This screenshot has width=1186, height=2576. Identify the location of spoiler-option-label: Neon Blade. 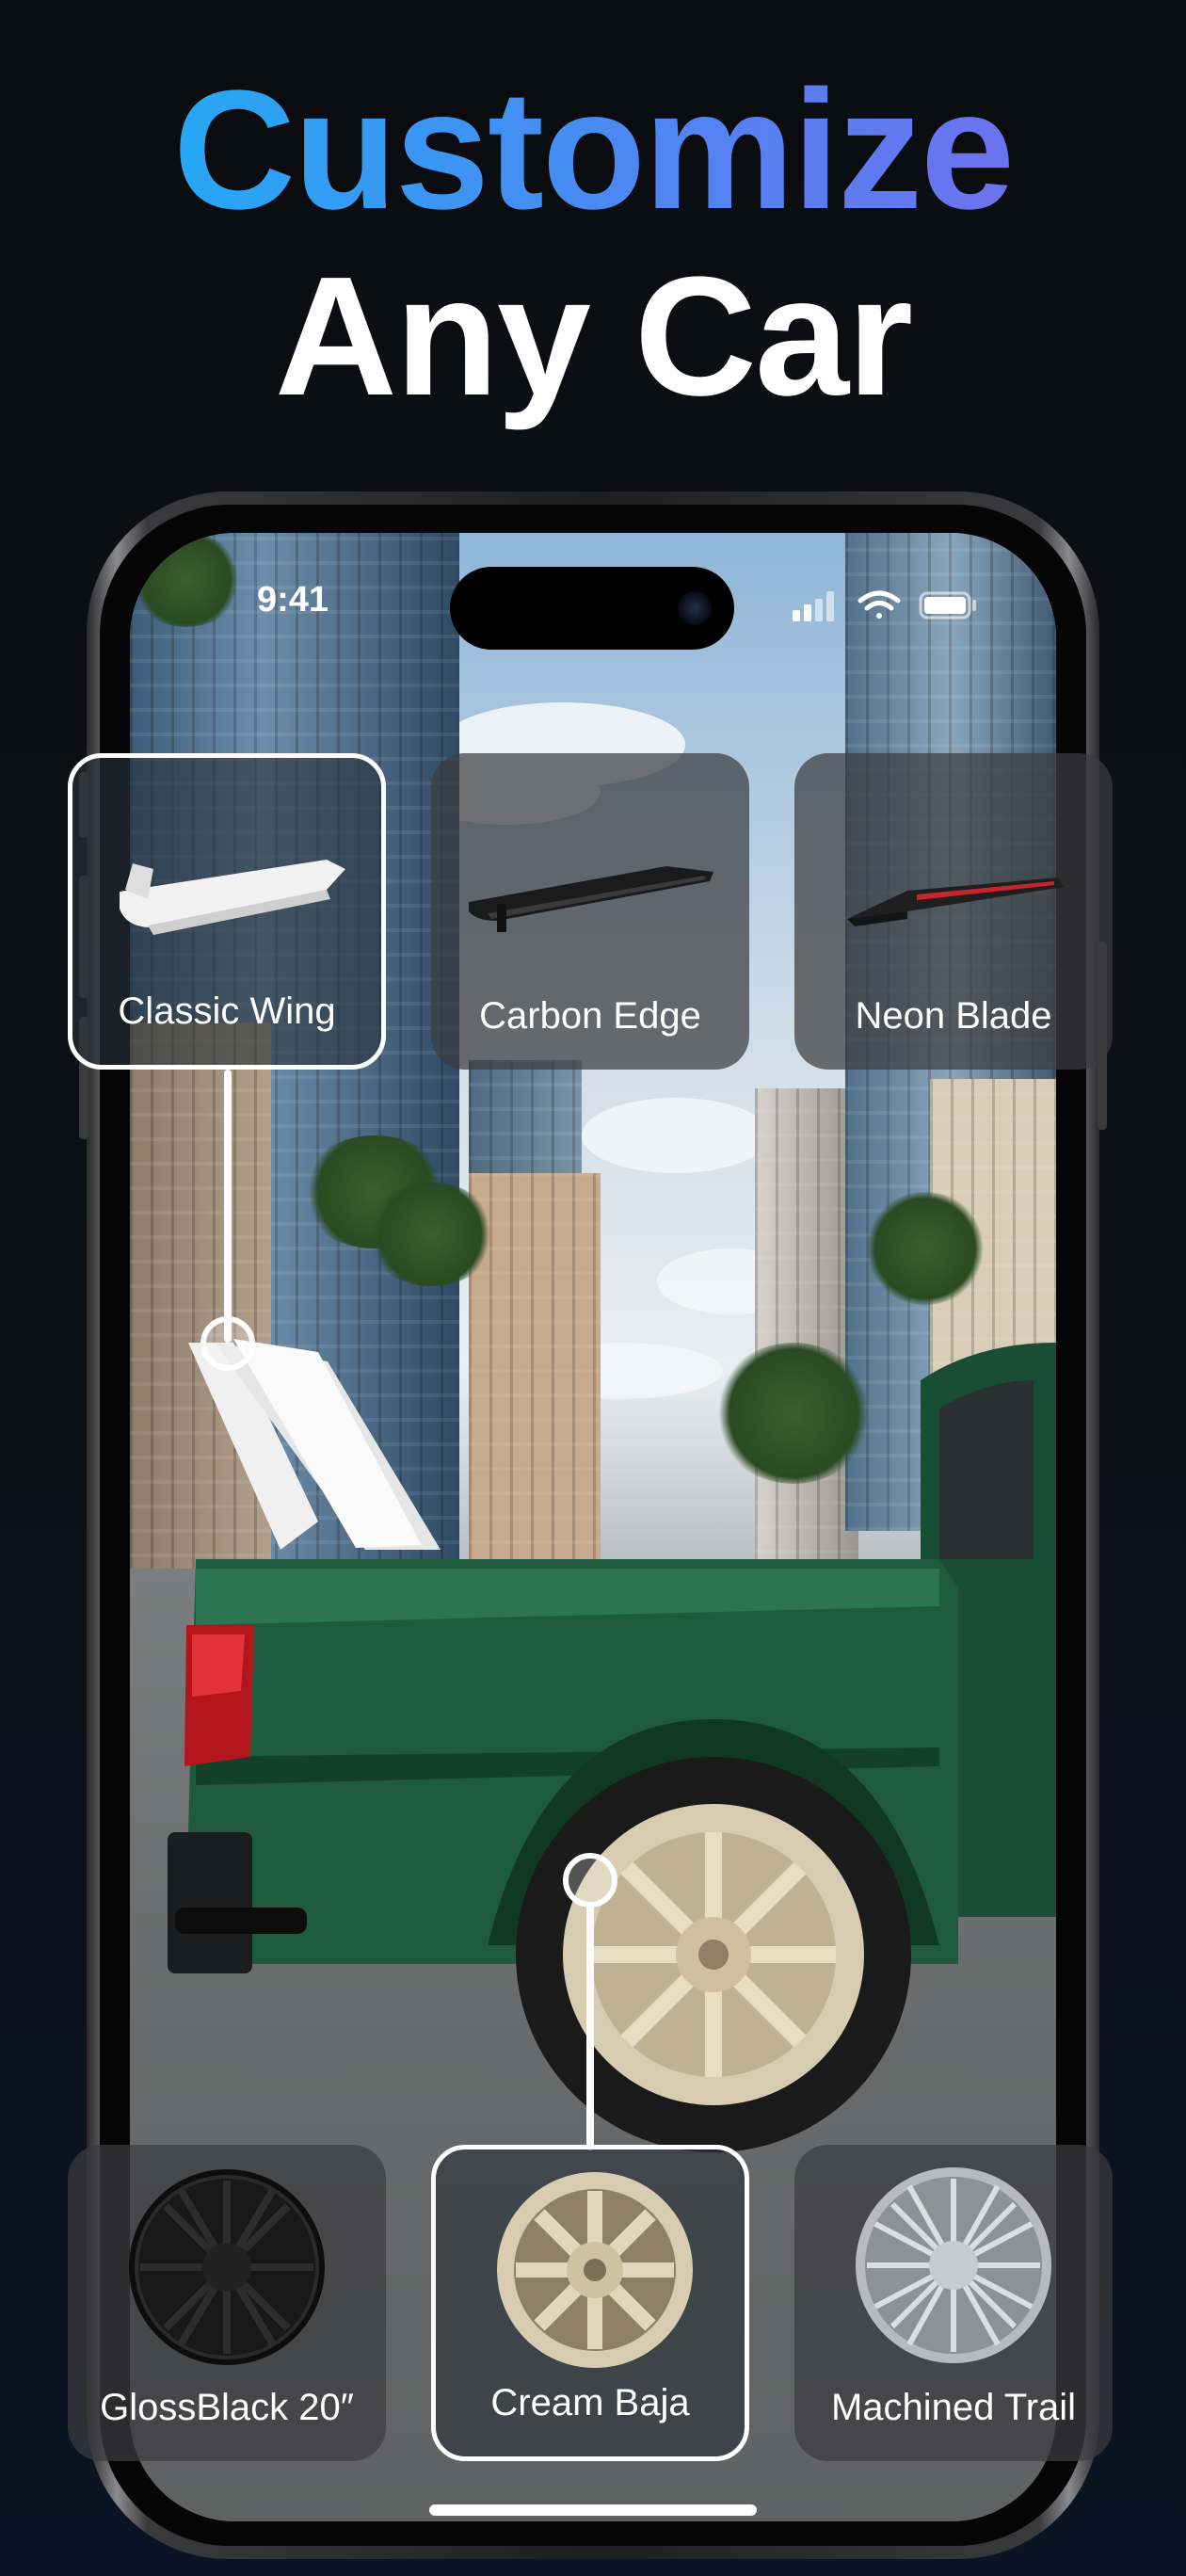
(953, 1016).